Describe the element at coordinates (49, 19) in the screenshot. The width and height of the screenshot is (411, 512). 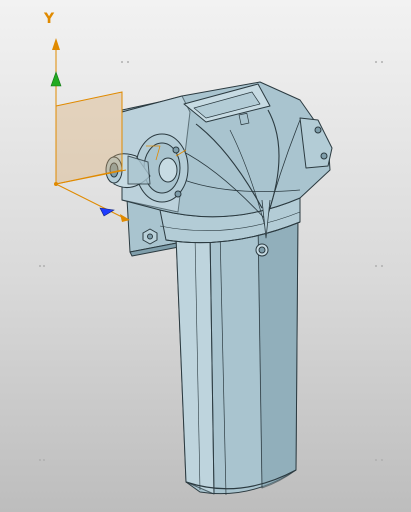
I see `y-axis-label: Y` at that location.